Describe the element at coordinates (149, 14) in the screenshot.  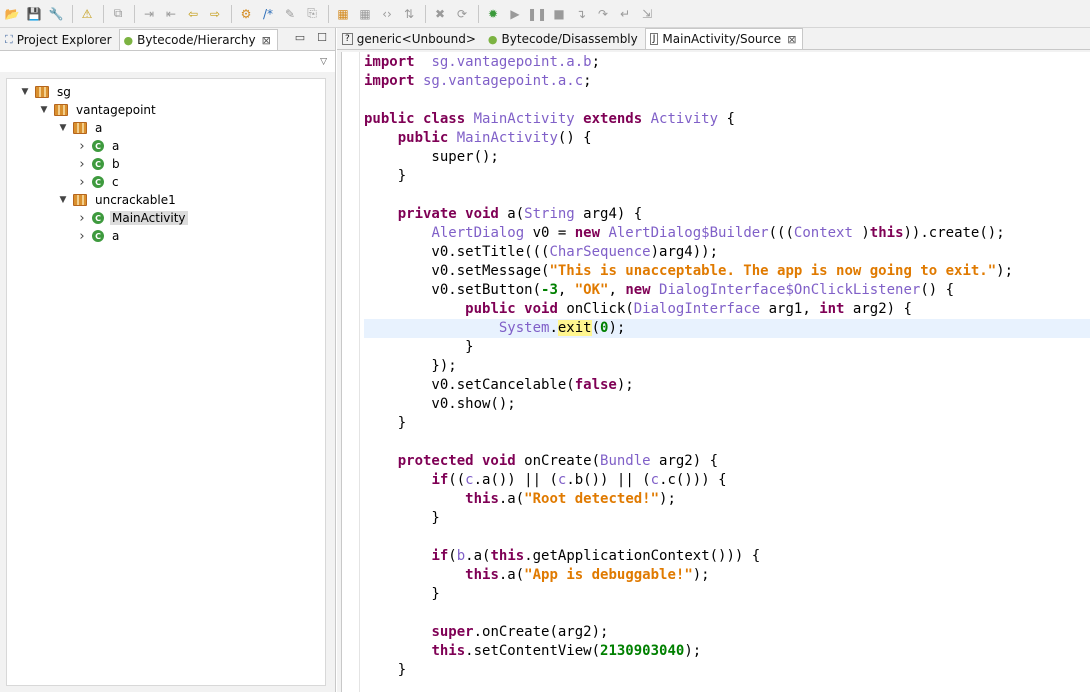
I see `jump-to-icon: ⇥` at that location.